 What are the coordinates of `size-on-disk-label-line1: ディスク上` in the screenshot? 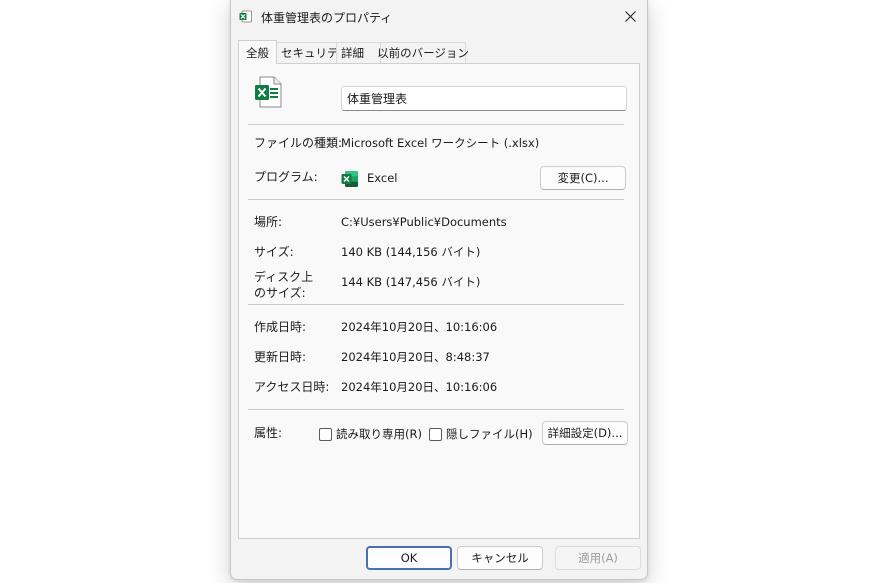 It's located at (284, 277).